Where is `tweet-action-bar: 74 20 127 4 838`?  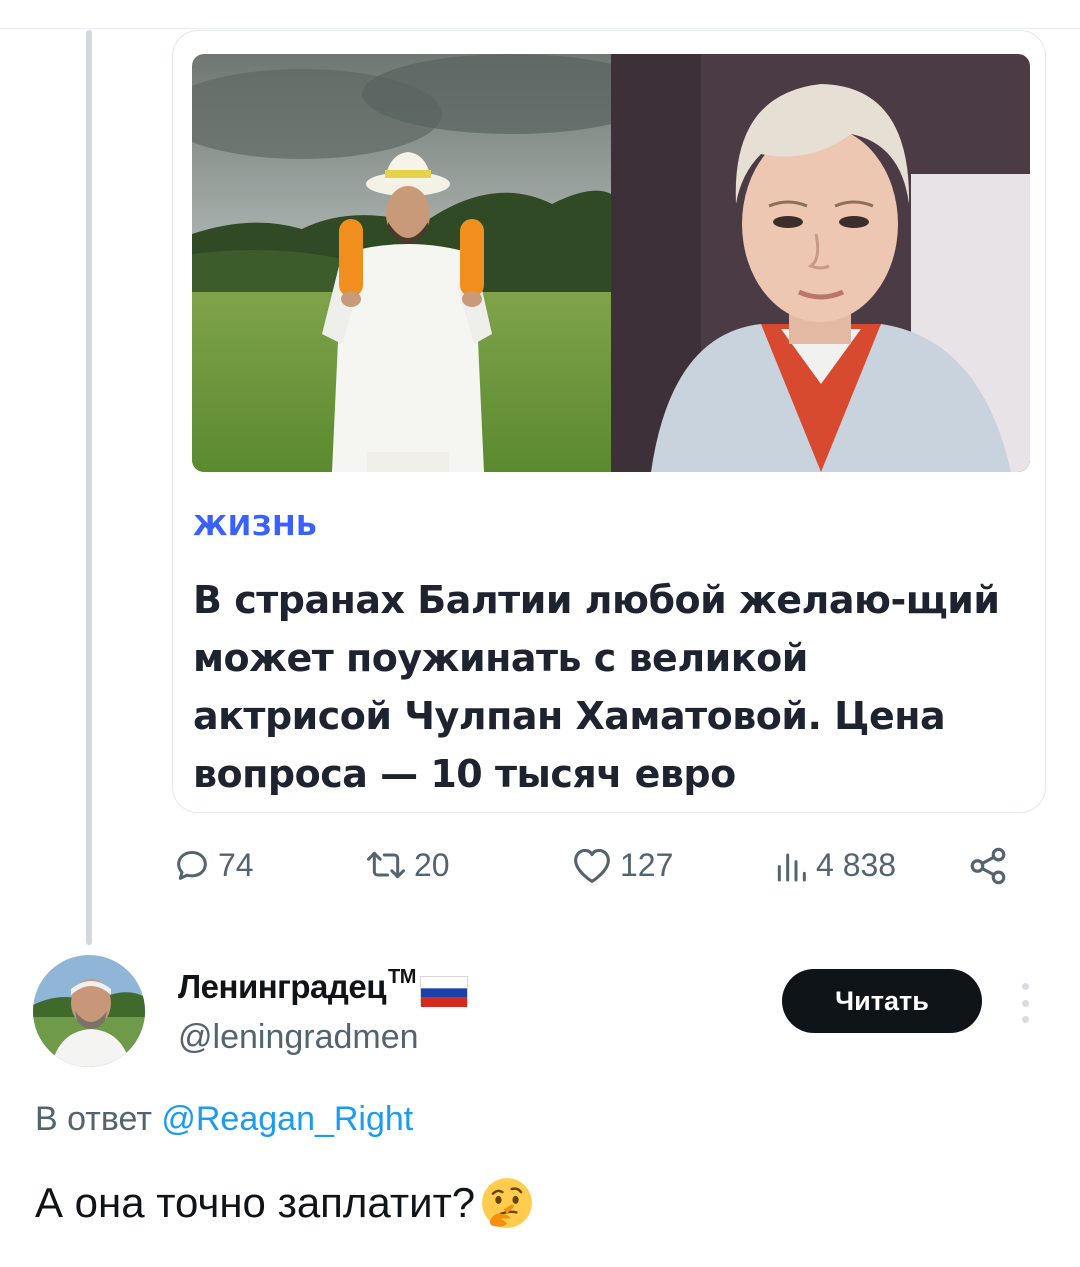 tweet-action-bar: 74 20 127 4 838 is located at coordinates (597, 870).